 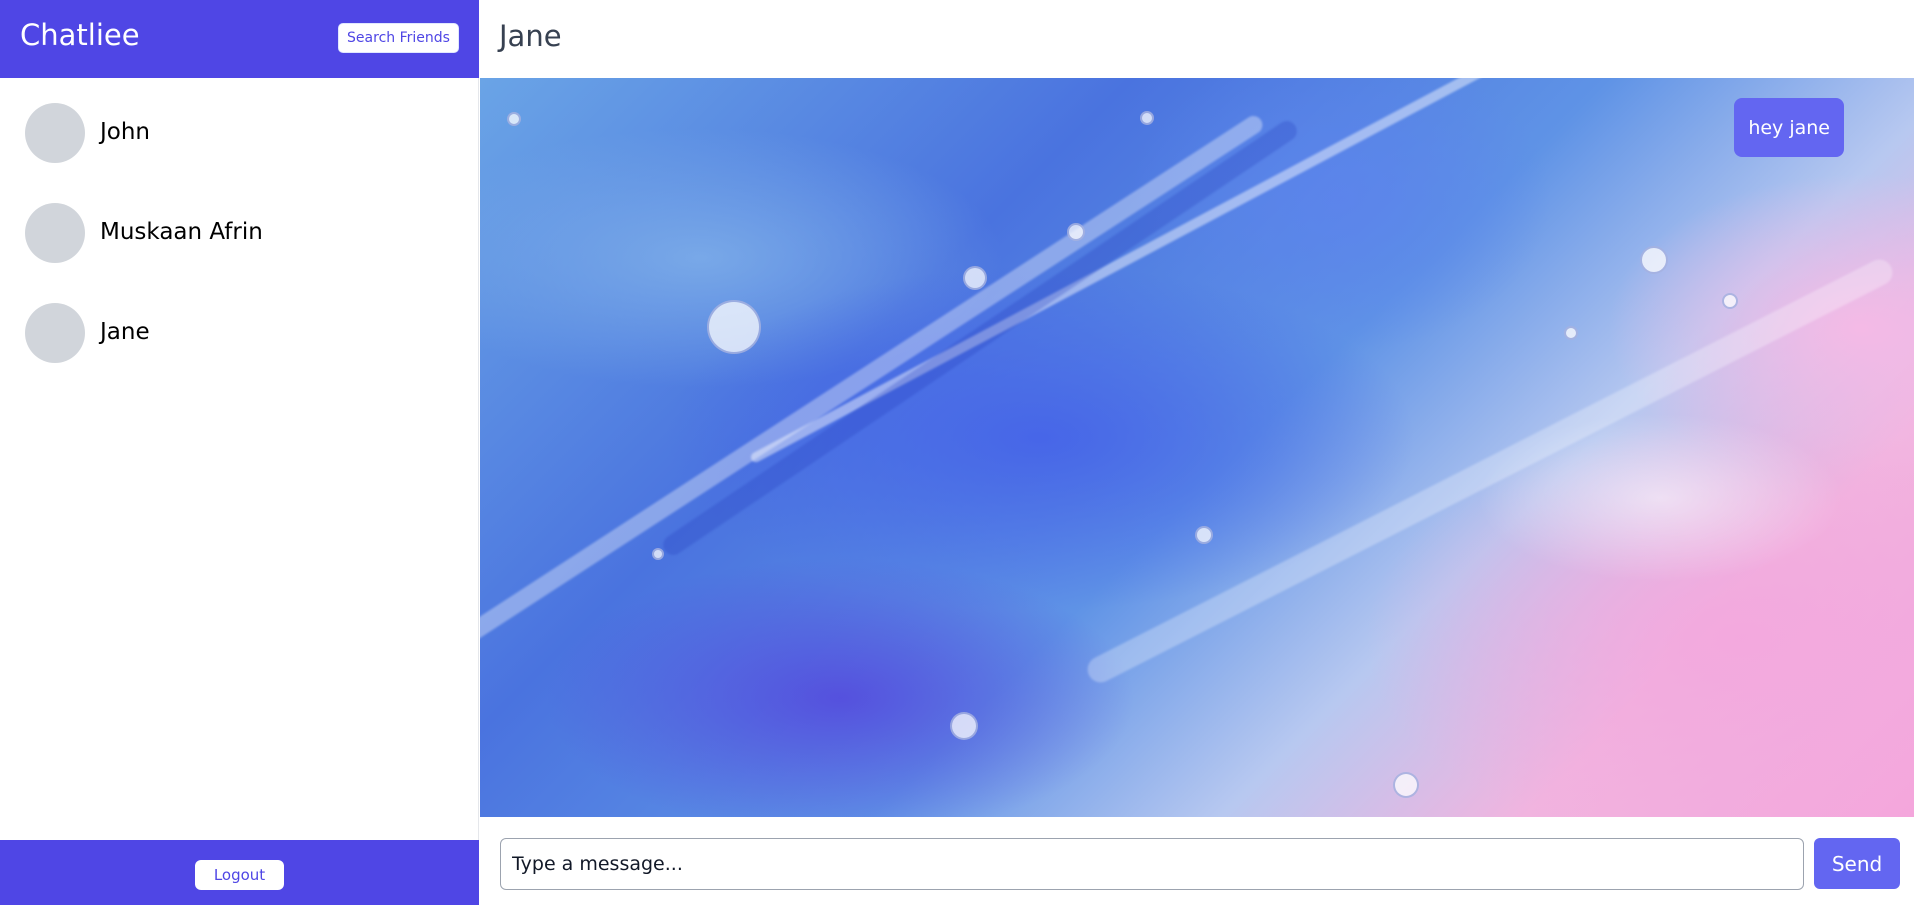 I want to click on send-button: Send, so click(x=1857, y=863).